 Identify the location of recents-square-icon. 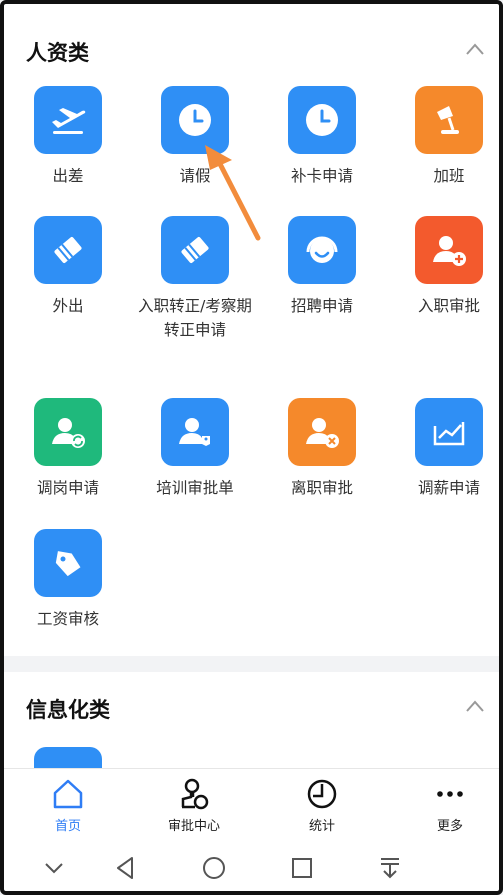
(302, 868).